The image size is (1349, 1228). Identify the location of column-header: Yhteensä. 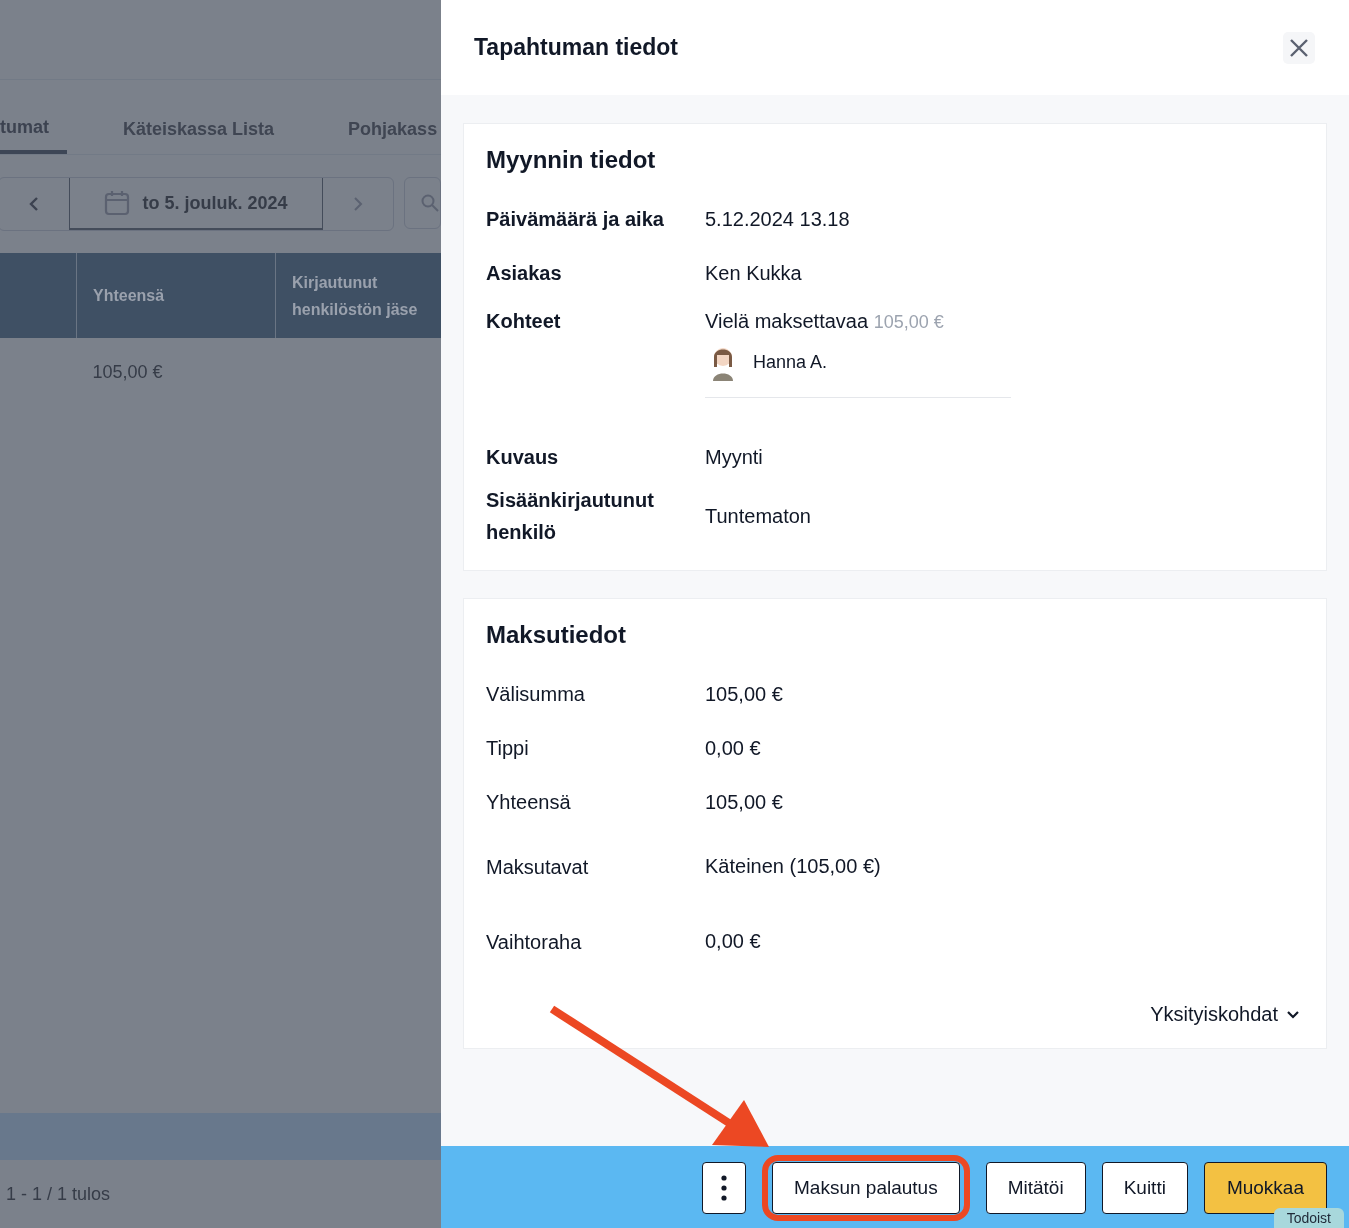
(129, 295).